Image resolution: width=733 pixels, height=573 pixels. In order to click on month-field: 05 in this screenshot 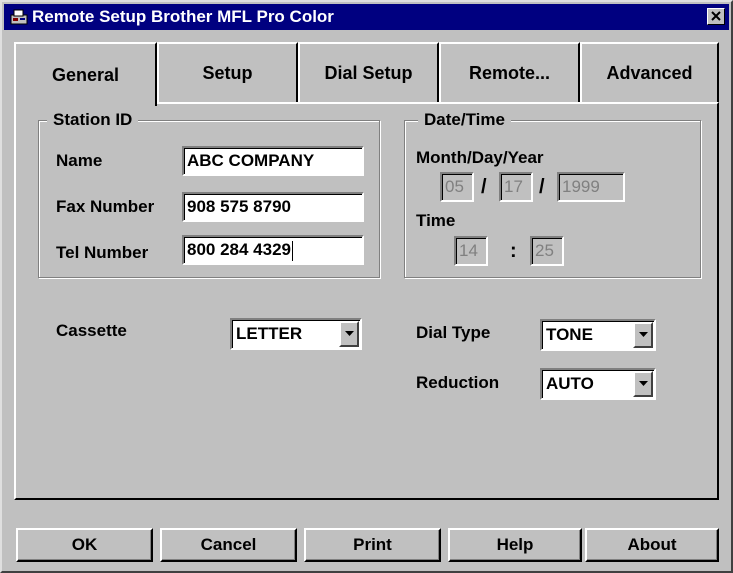, I will do `click(457, 187)`.